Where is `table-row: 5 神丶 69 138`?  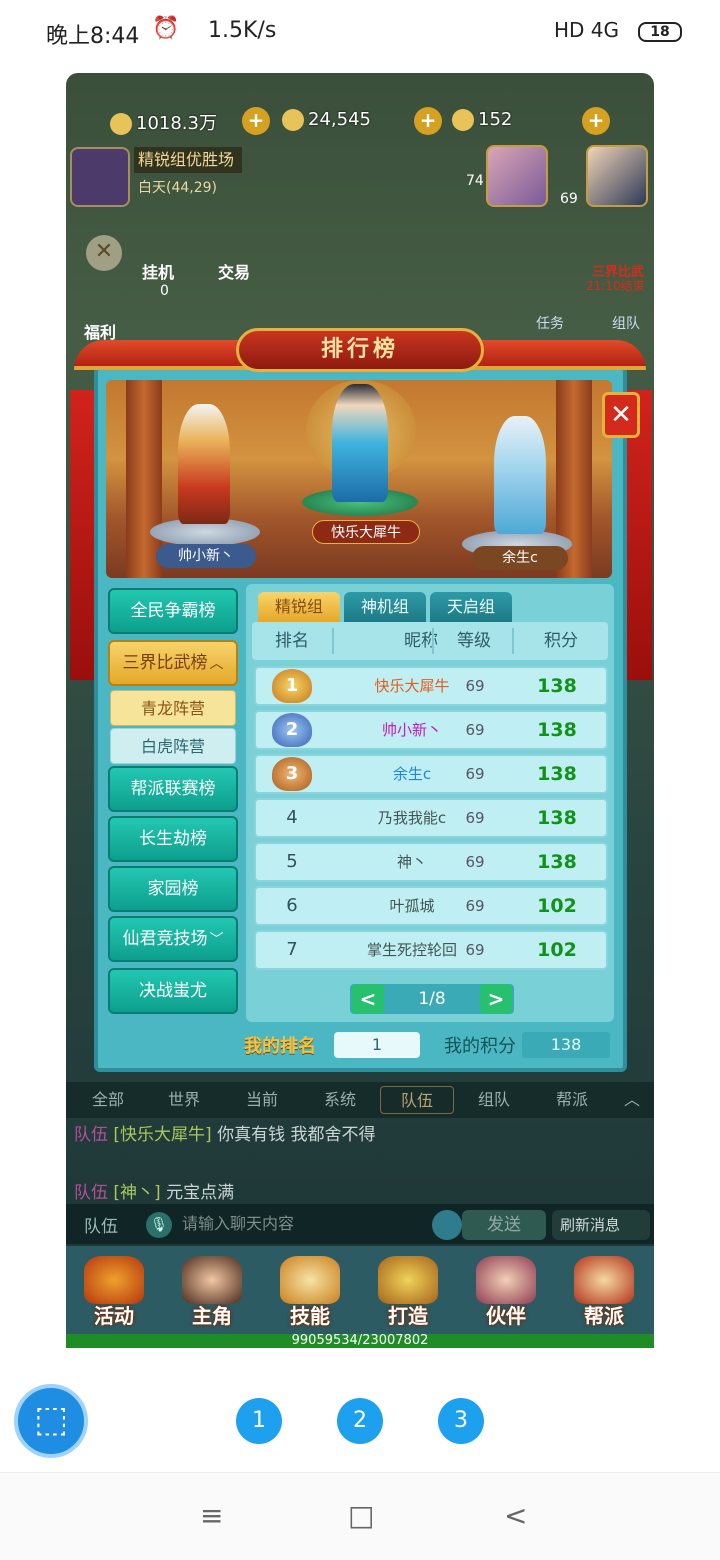
table-row: 5 神丶 69 138 is located at coordinates (431, 862).